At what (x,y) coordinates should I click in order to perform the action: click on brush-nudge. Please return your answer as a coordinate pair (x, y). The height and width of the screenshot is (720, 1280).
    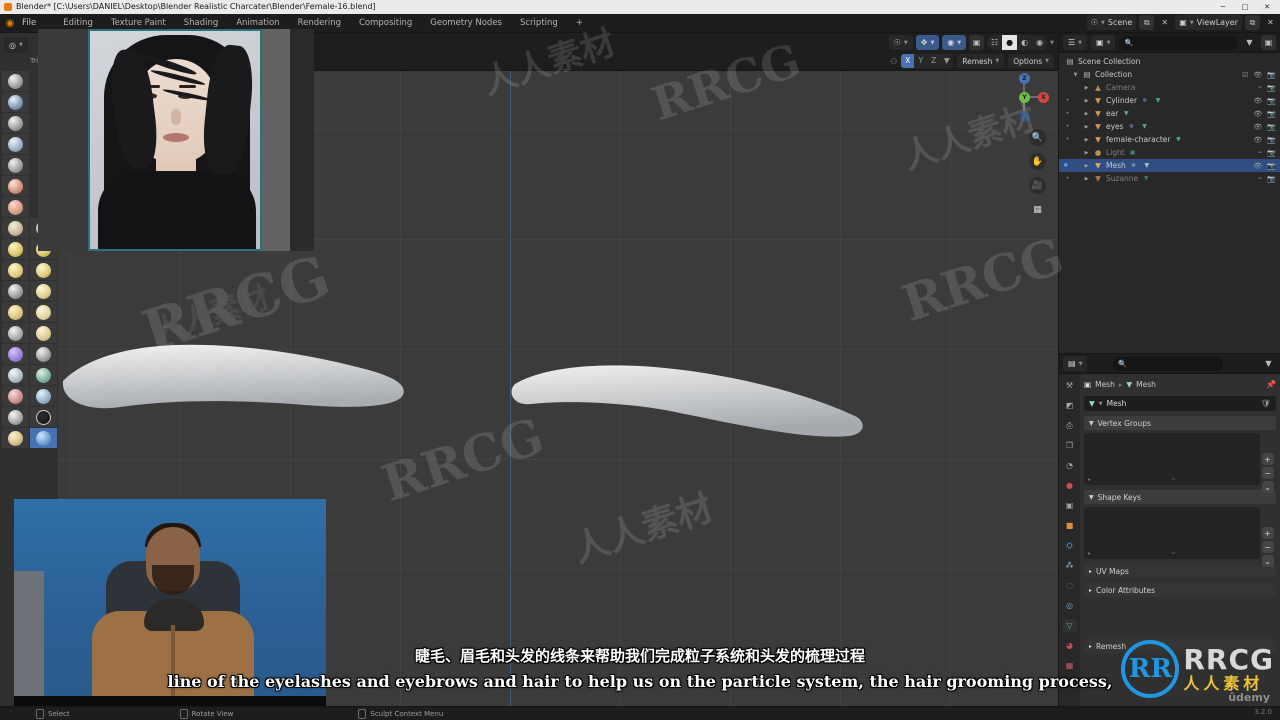
    Looking at the image, I should click on (43, 354).